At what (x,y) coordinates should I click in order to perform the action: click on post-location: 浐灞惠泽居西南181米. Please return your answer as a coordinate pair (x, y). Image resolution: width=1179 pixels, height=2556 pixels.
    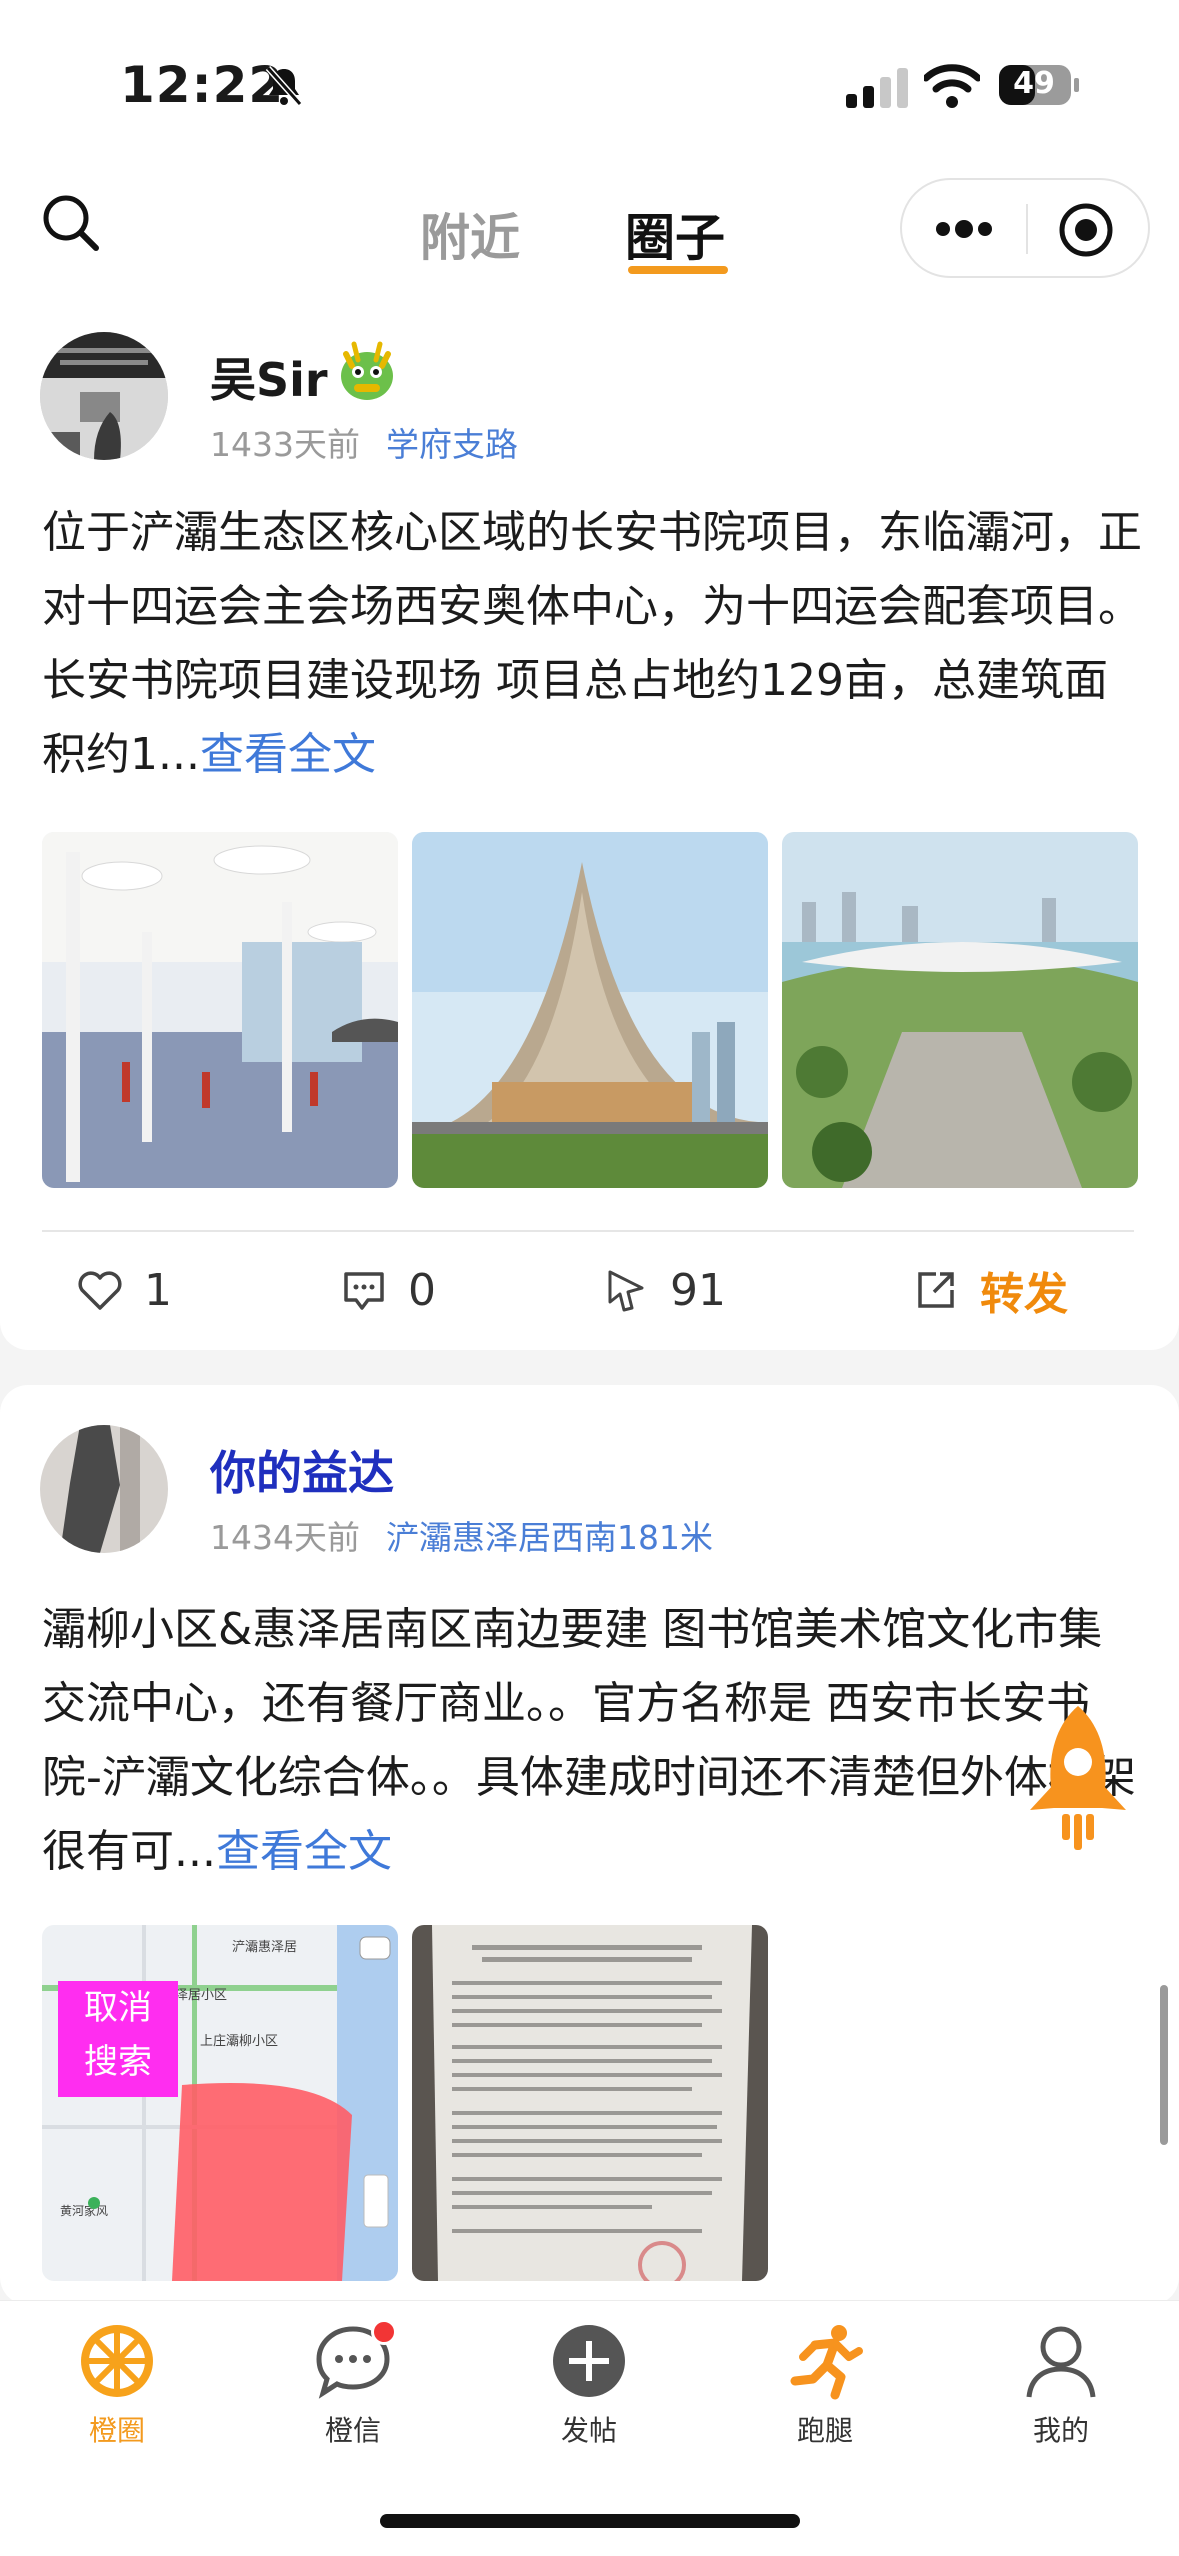
    Looking at the image, I should click on (549, 1537).